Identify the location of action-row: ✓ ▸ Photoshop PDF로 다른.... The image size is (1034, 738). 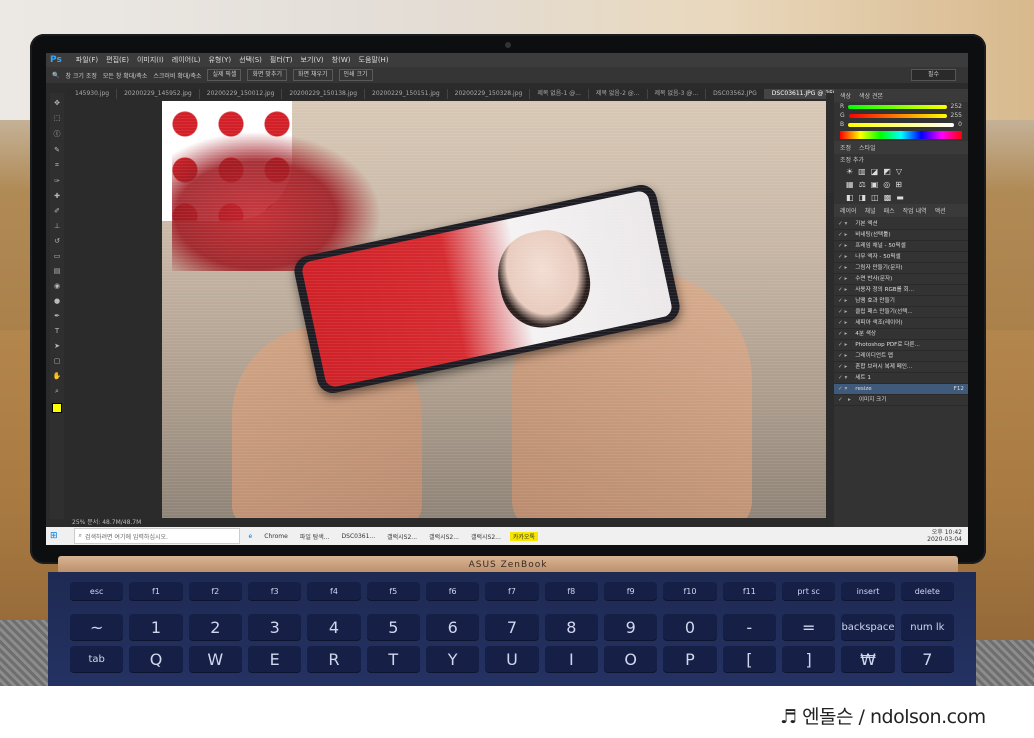
(901, 345).